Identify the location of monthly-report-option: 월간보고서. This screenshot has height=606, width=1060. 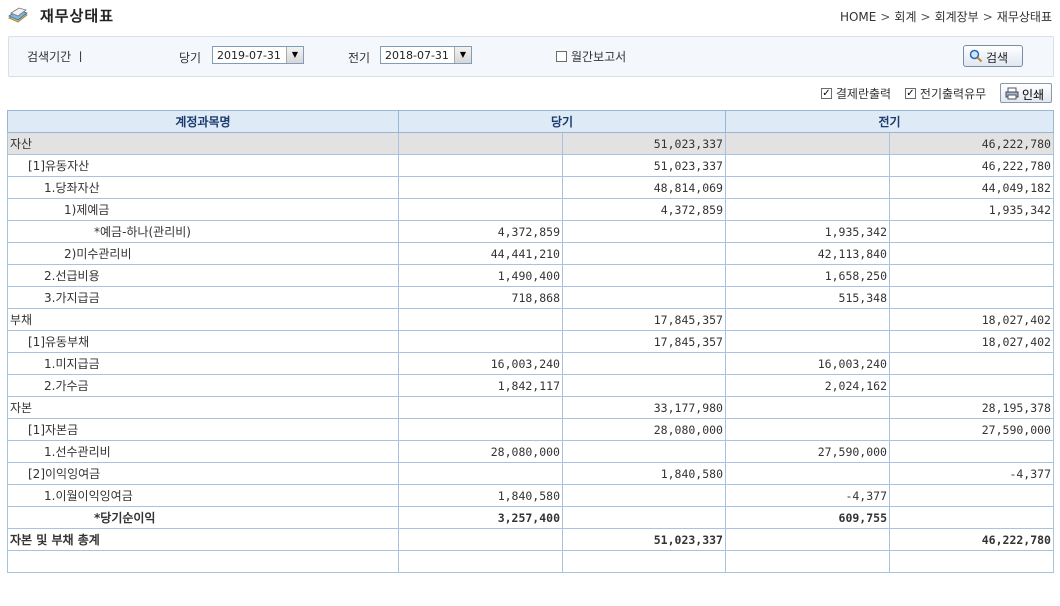
(591, 56).